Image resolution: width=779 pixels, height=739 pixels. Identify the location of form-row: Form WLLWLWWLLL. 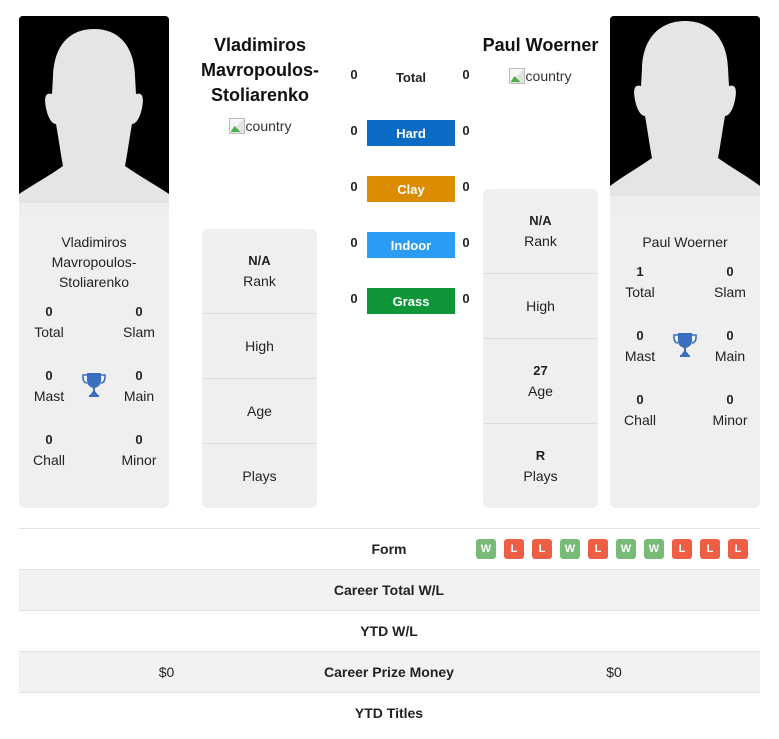
(389, 548).